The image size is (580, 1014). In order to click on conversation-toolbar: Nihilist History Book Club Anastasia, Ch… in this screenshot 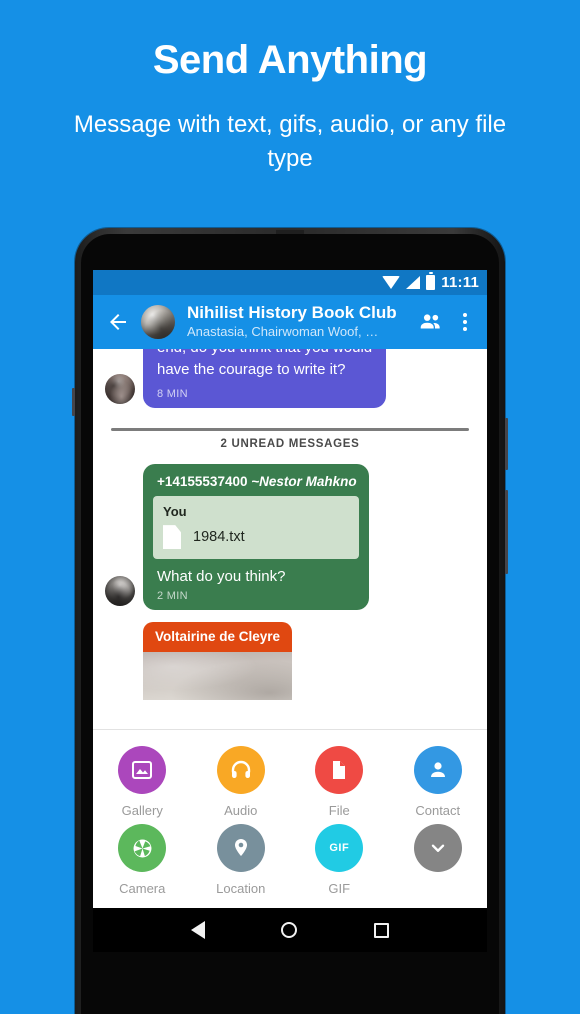, I will do `click(290, 322)`.